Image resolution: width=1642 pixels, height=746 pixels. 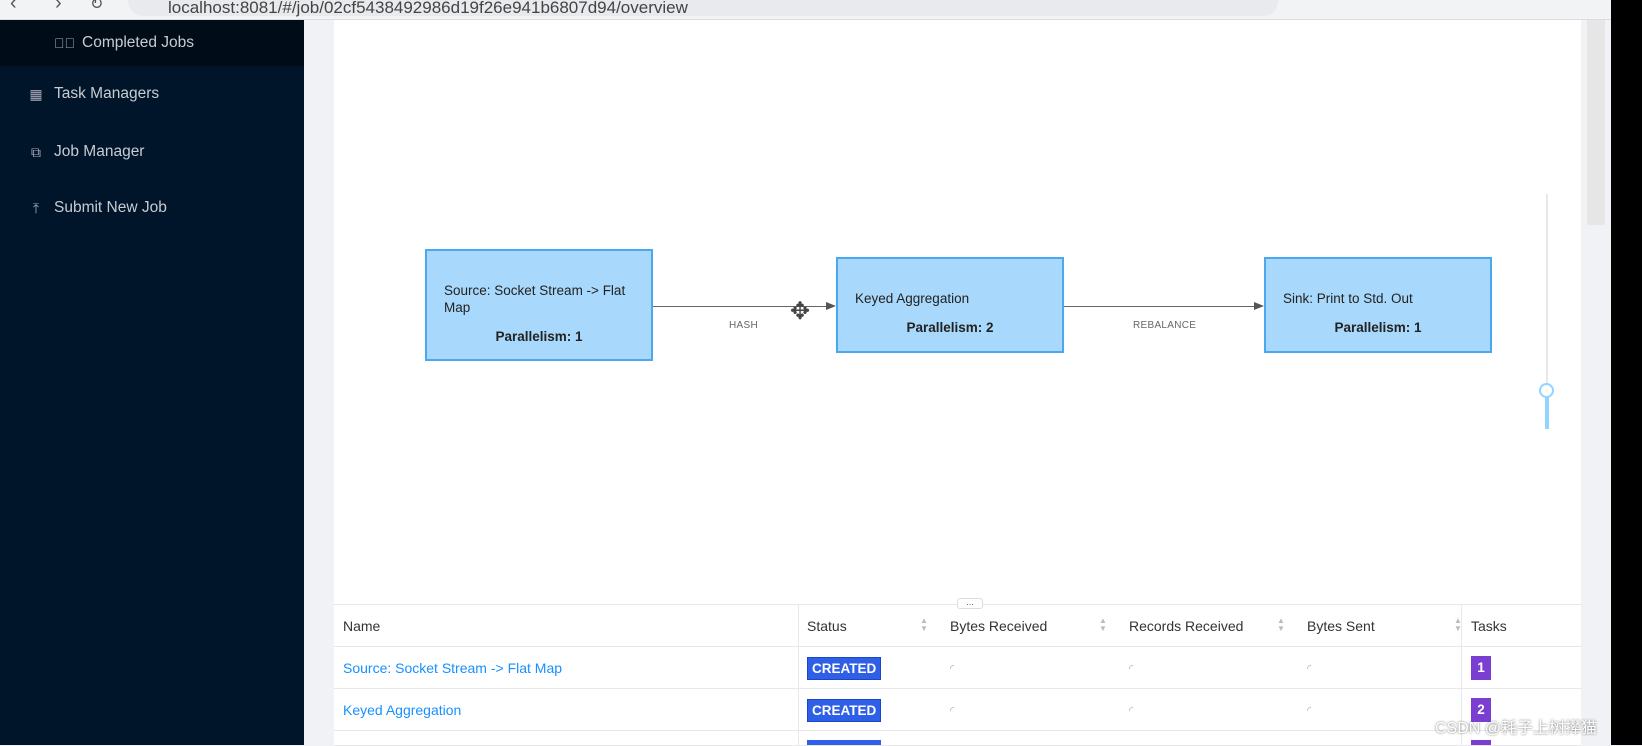 I want to click on edge-label-hash: HASH, so click(x=743, y=325).